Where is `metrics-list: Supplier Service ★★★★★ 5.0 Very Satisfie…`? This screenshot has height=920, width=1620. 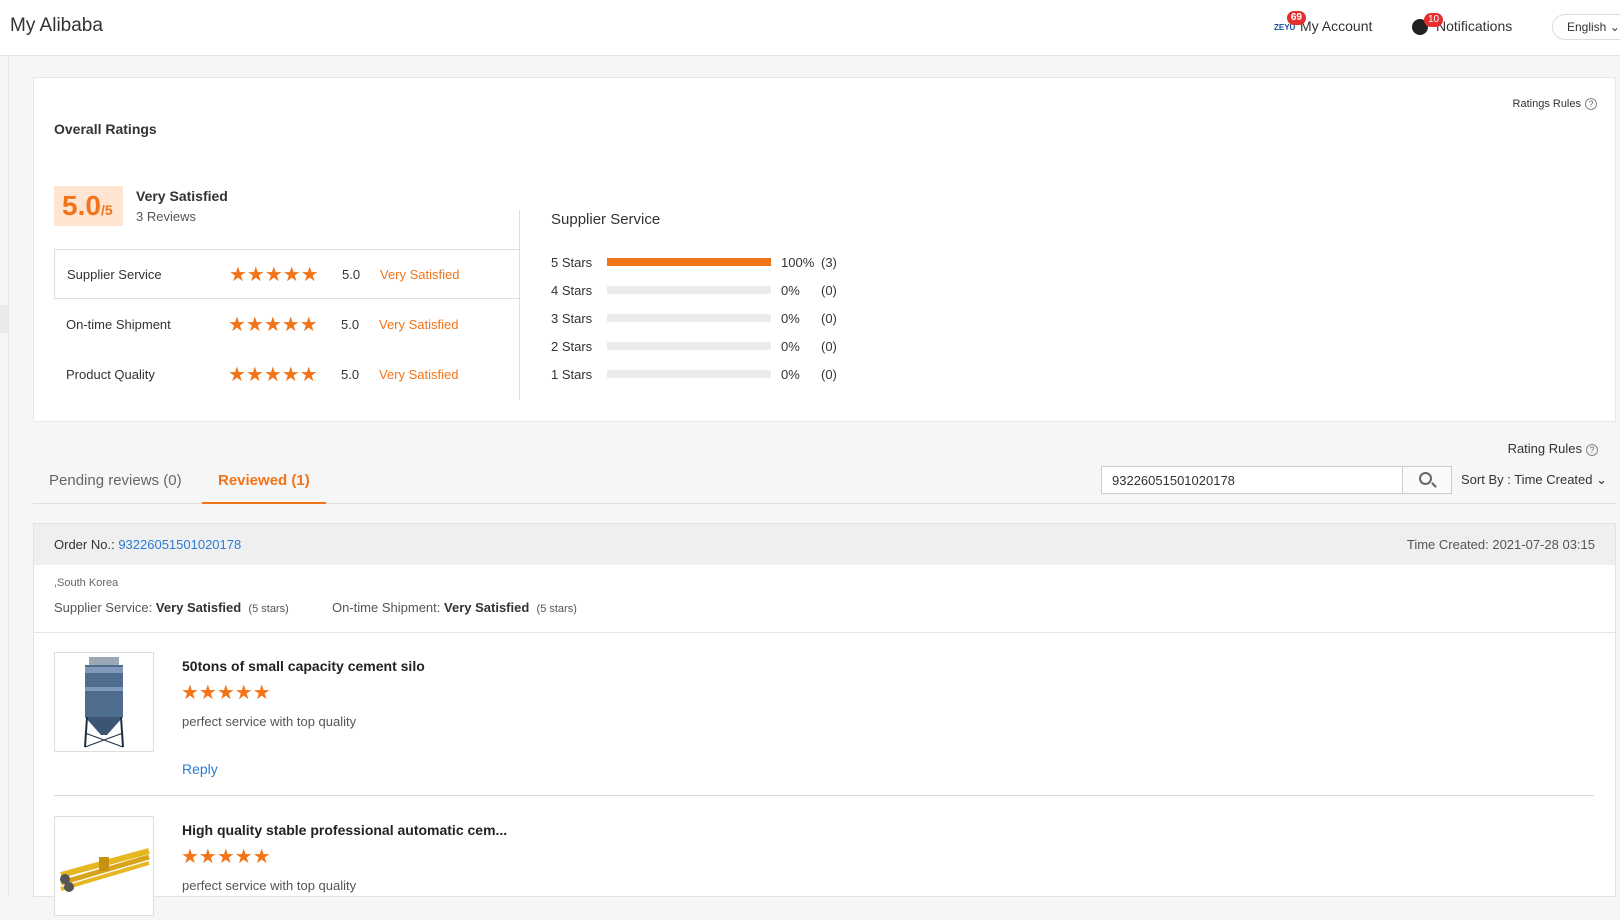 metrics-list: Supplier Service ★★★★★ 5.0 Very Satisfie… is located at coordinates (287, 324).